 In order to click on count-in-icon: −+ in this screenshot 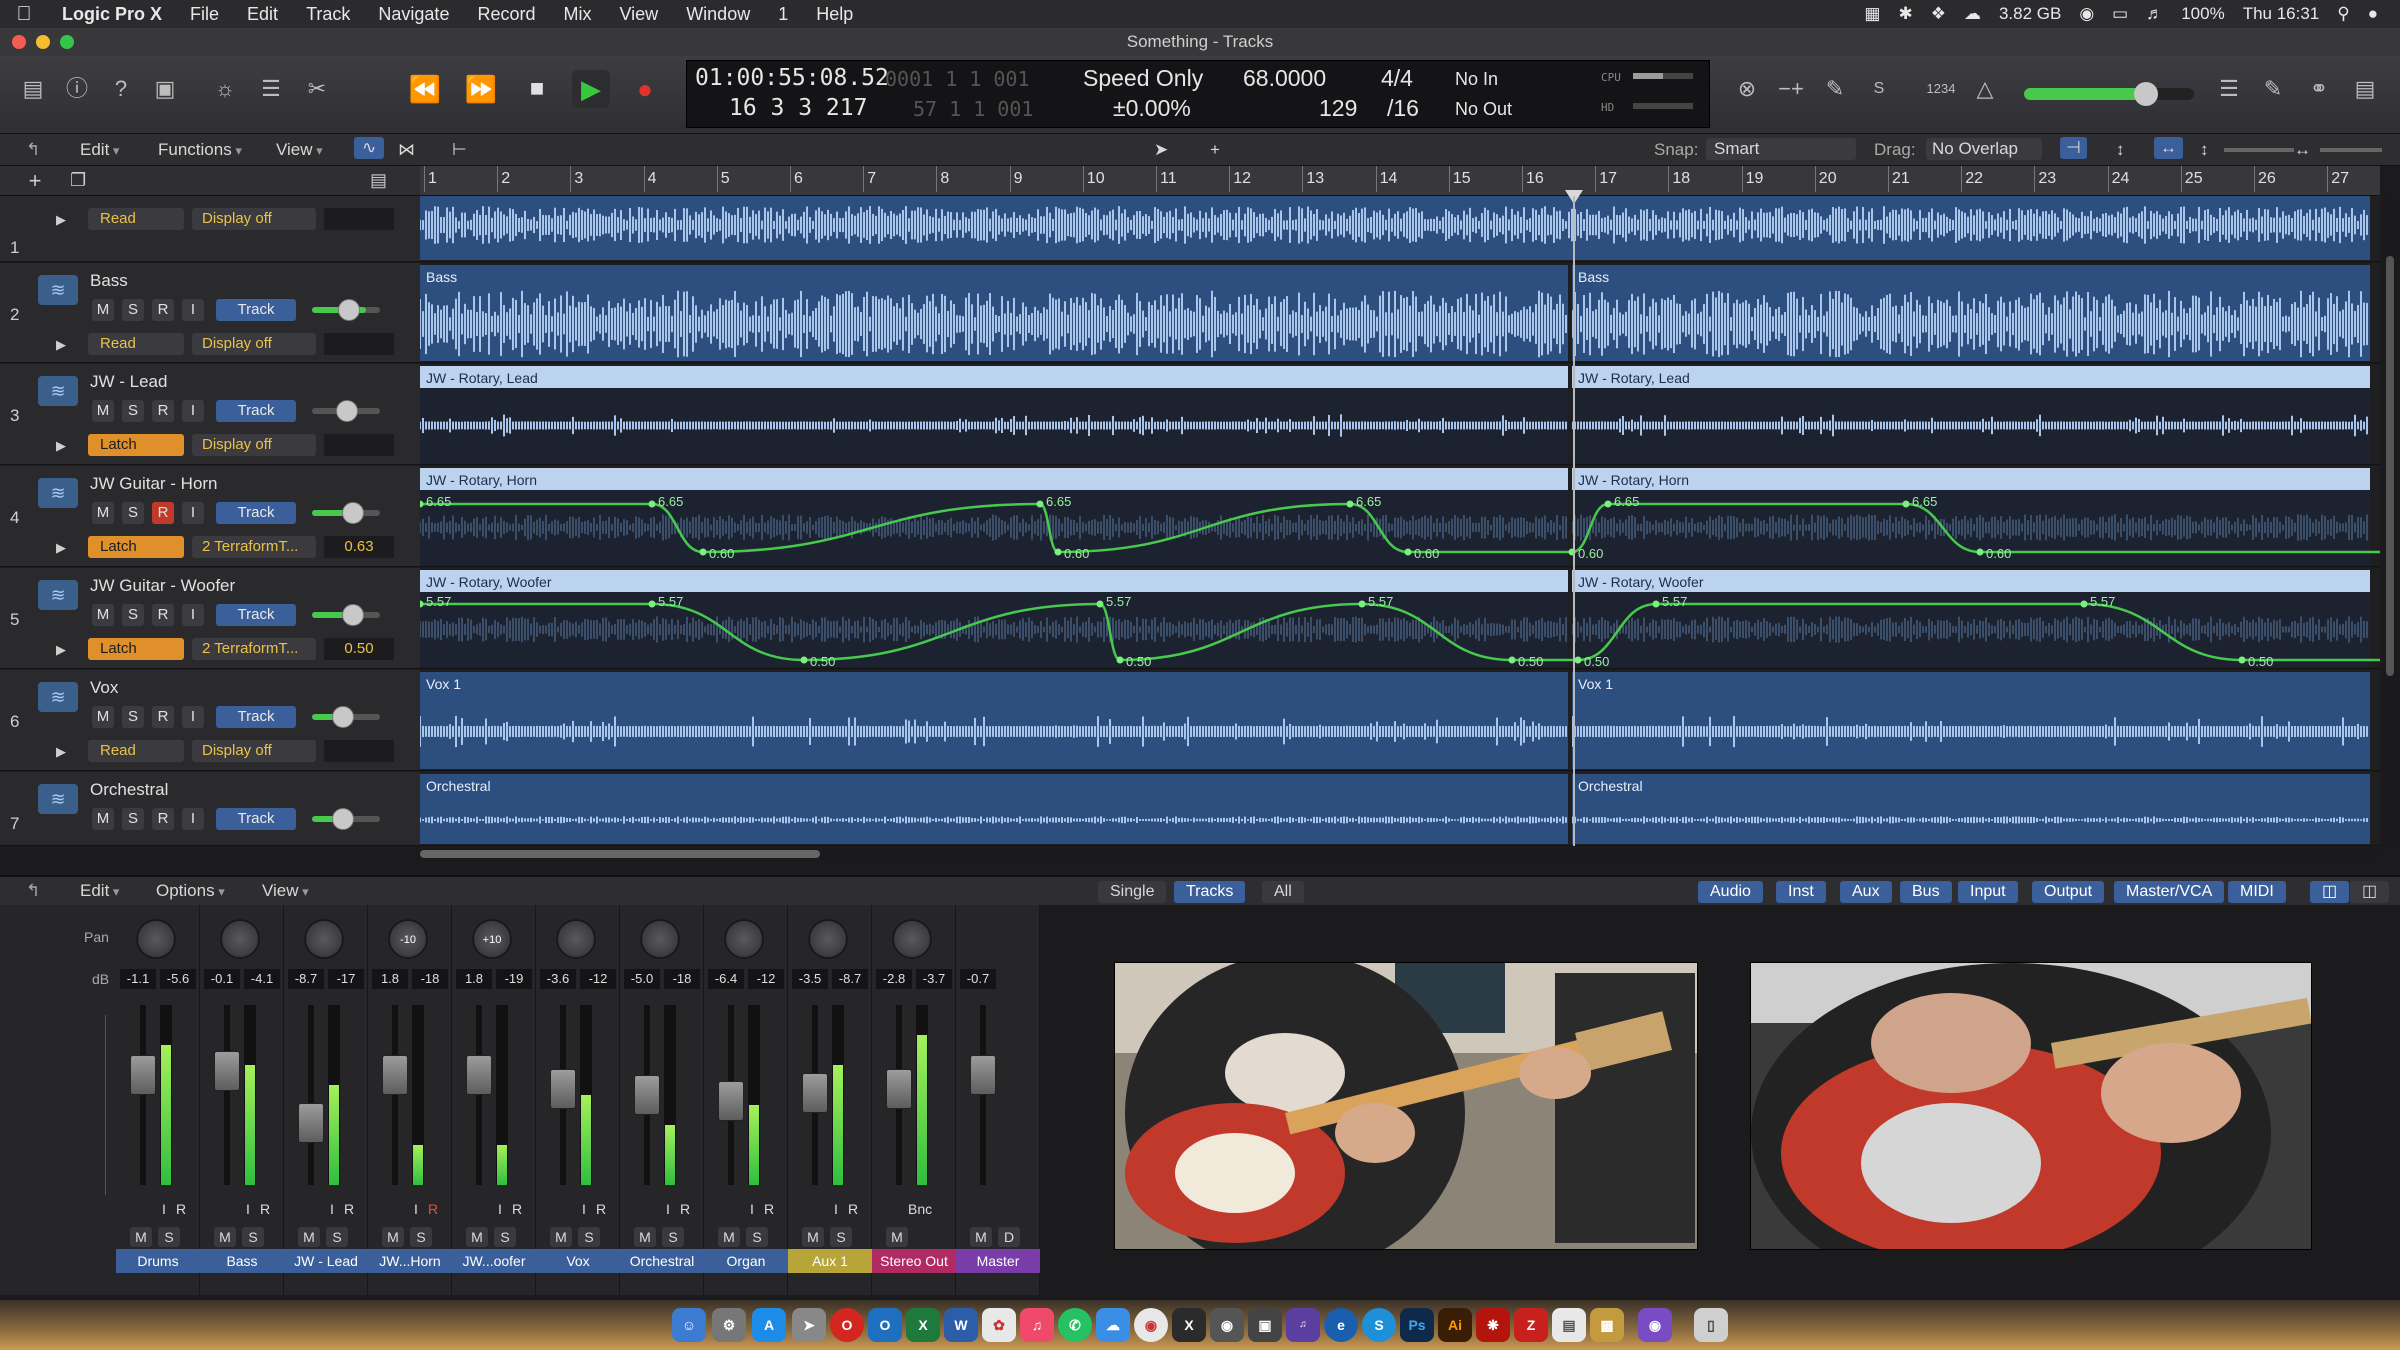, I will do `click(1791, 89)`.